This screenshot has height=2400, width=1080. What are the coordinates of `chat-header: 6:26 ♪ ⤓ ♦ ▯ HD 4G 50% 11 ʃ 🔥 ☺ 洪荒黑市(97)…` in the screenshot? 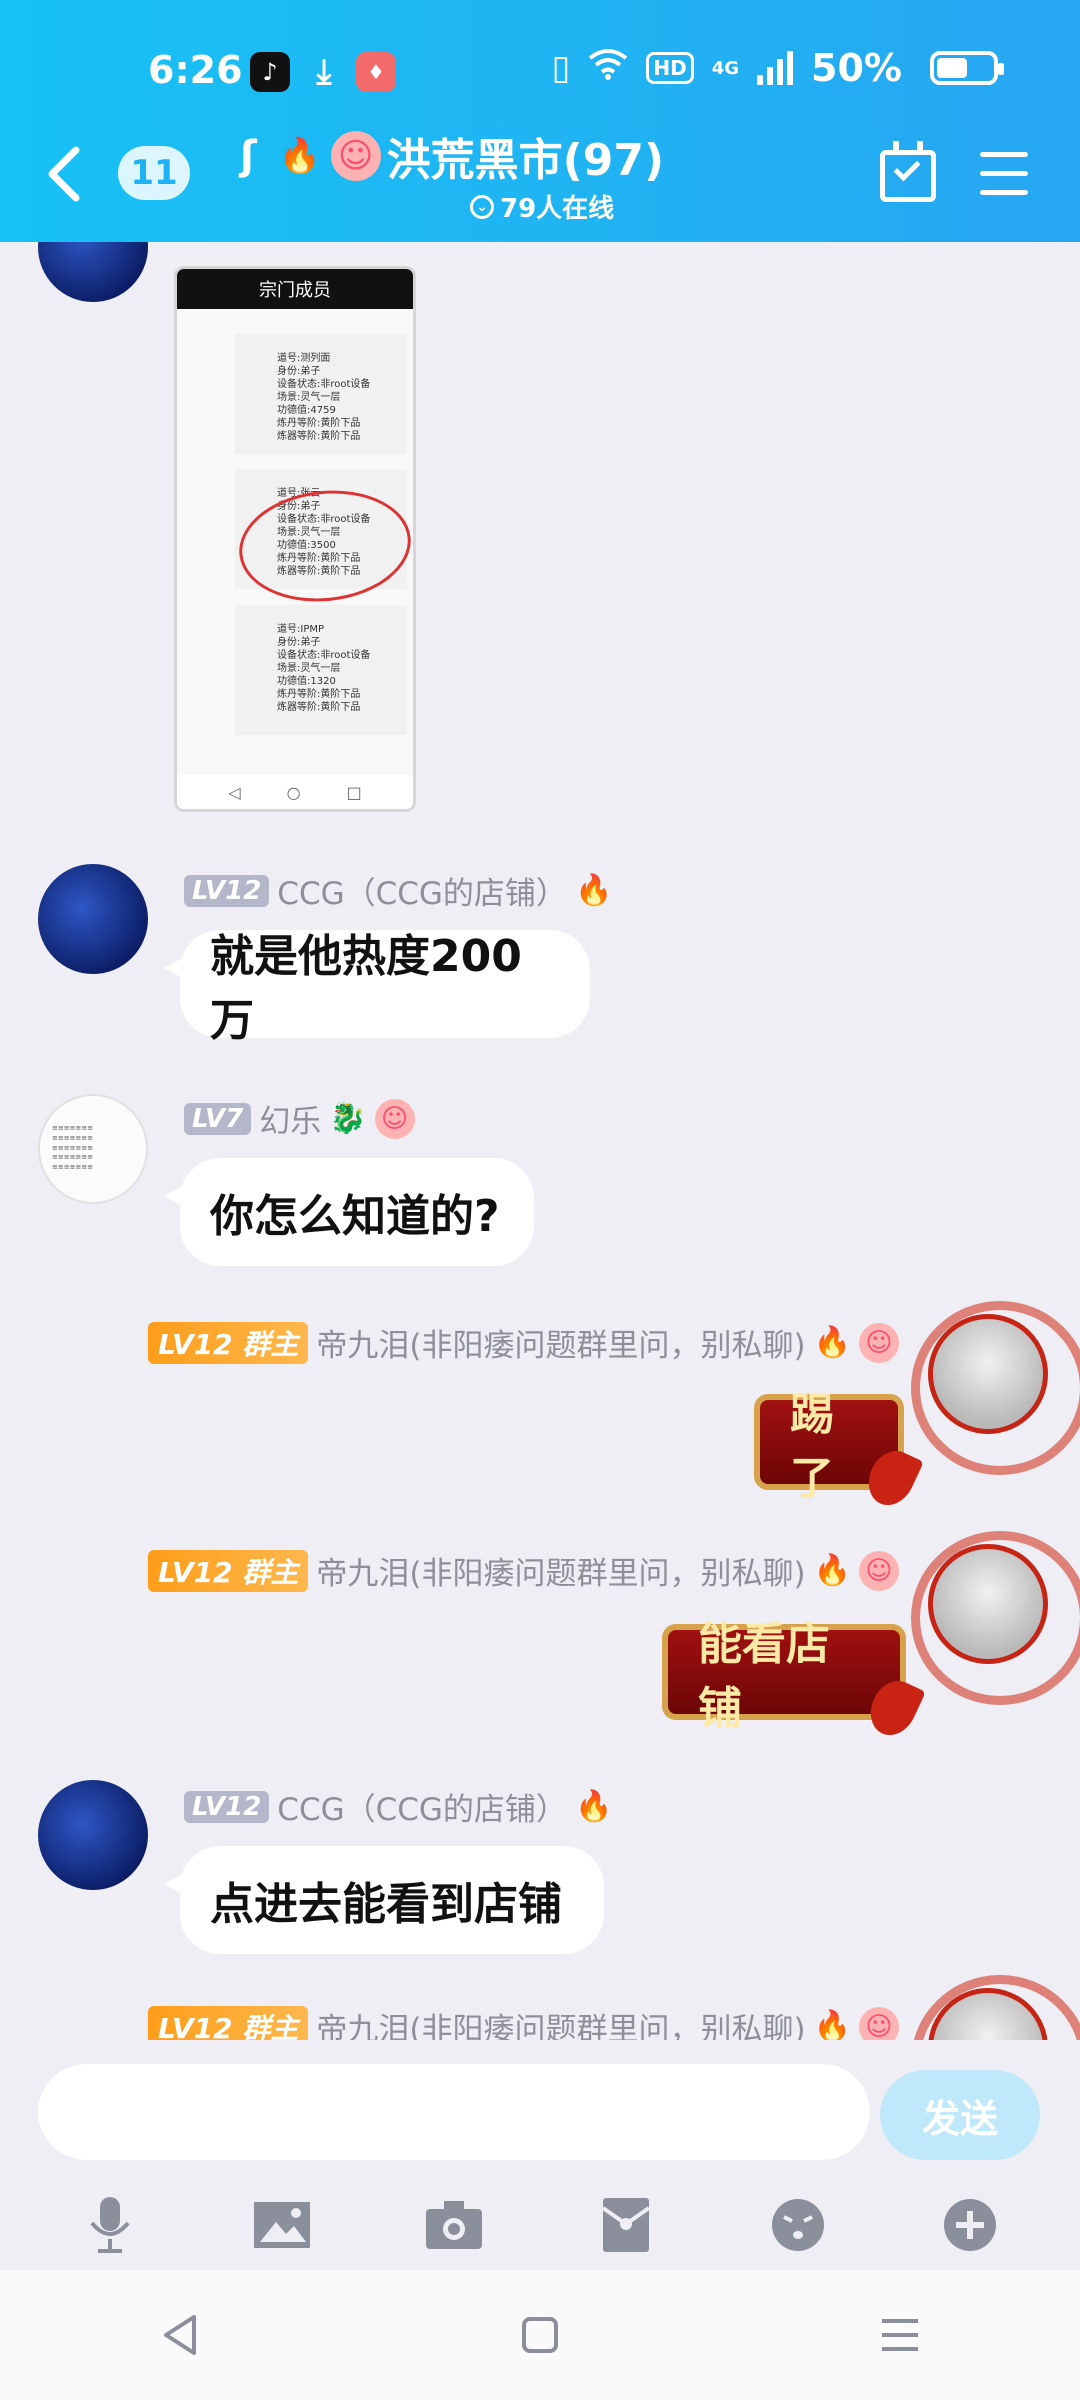 It's located at (540, 121).